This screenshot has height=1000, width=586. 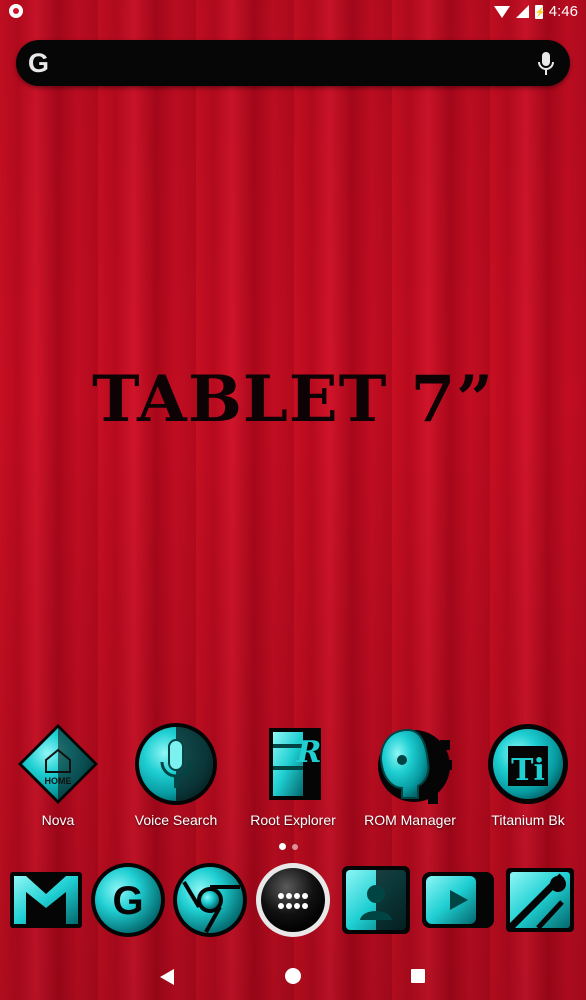 What do you see at coordinates (58, 820) in the screenshot?
I see `app-label: Nova` at bounding box center [58, 820].